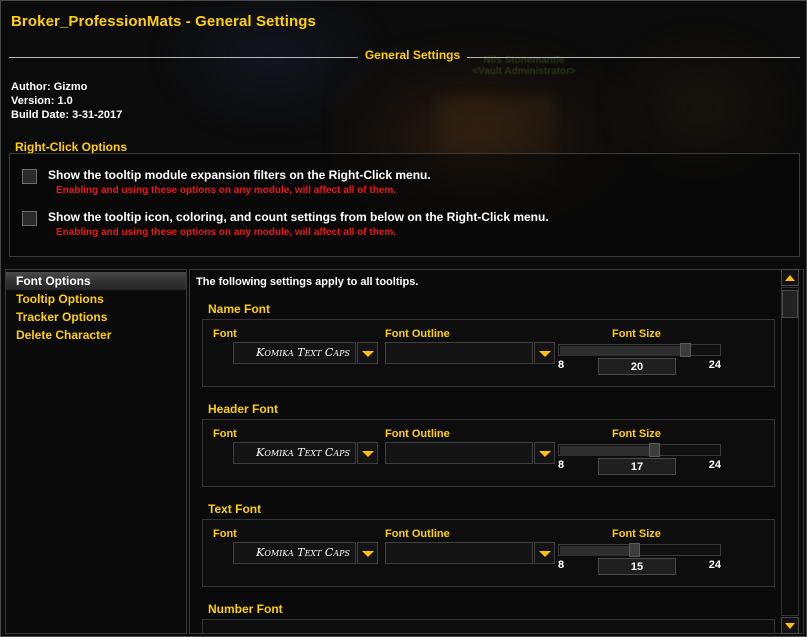 The width and height of the screenshot is (807, 637). Describe the element at coordinates (633, 57) in the screenshot. I see `divider-line-right` at that location.